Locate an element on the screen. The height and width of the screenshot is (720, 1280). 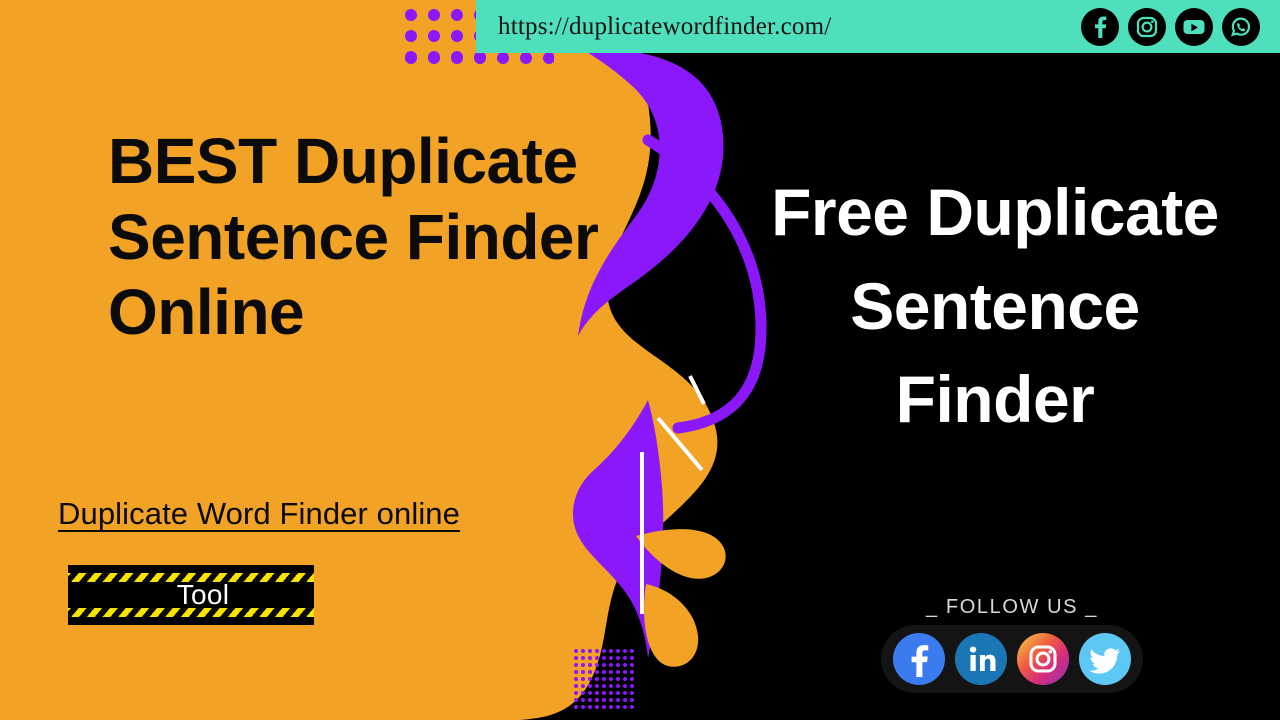
site-url: https://duplicatewordfinder.com/ is located at coordinates (664, 27).